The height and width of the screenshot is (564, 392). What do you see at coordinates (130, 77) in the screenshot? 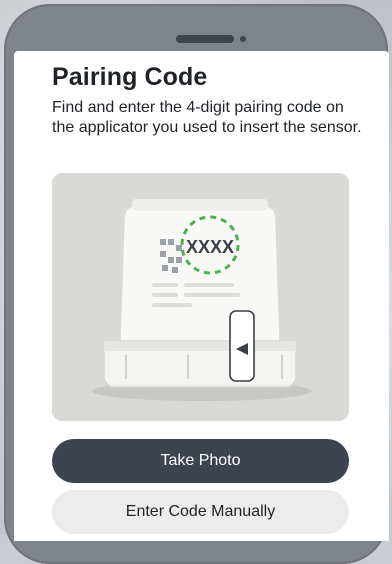
I see `page-title: Pairing Code` at bounding box center [130, 77].